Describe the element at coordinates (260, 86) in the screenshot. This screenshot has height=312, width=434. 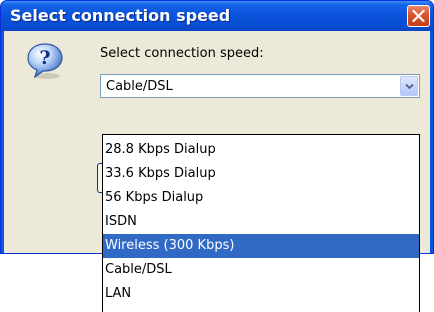
I see `connection-speed-combo: Cable/DSL` at that location.